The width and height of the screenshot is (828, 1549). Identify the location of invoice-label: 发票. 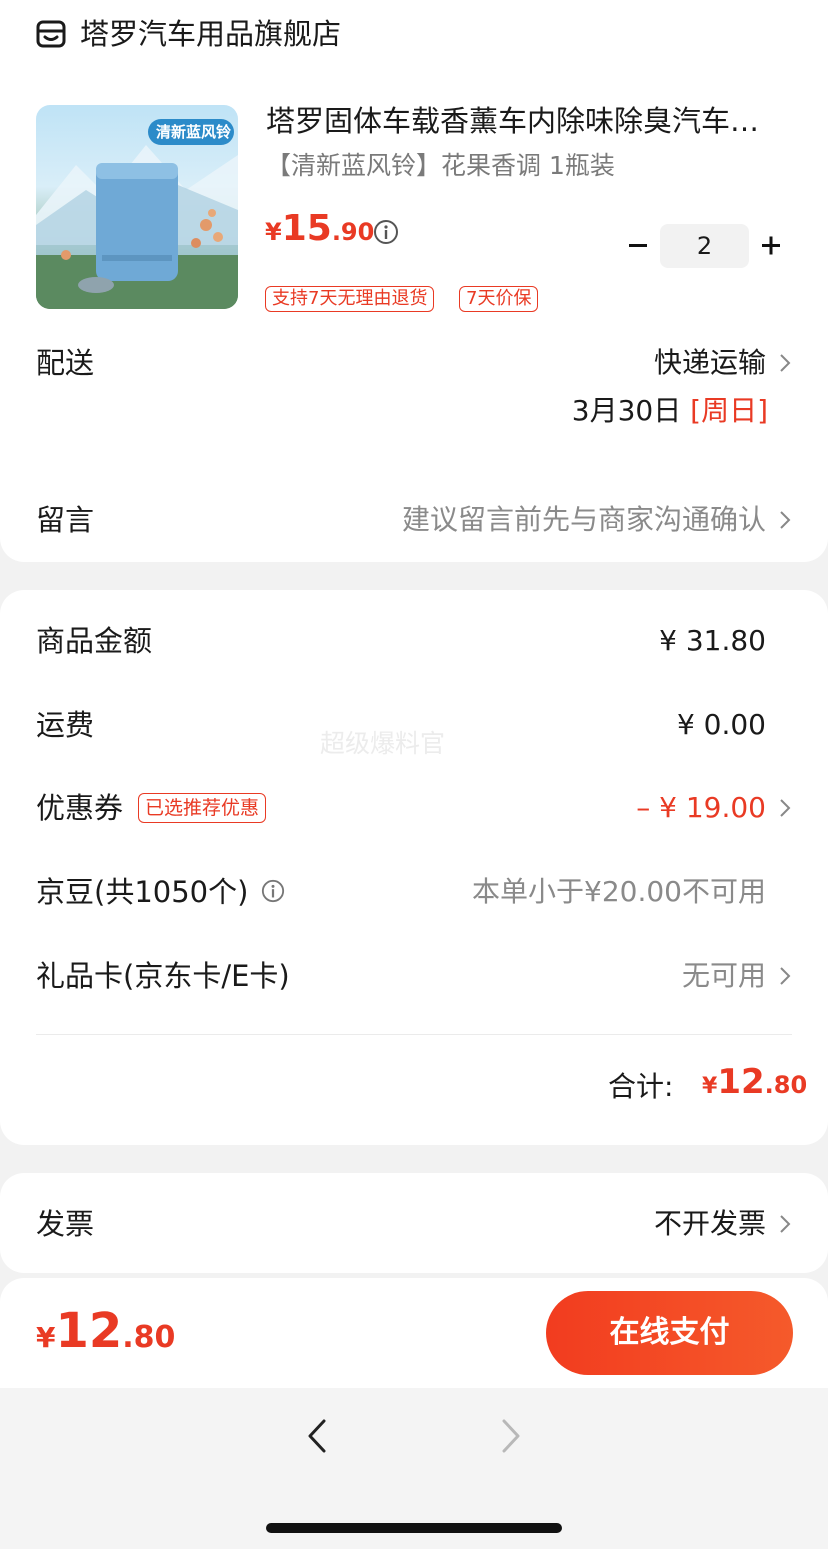
(65, 1224).